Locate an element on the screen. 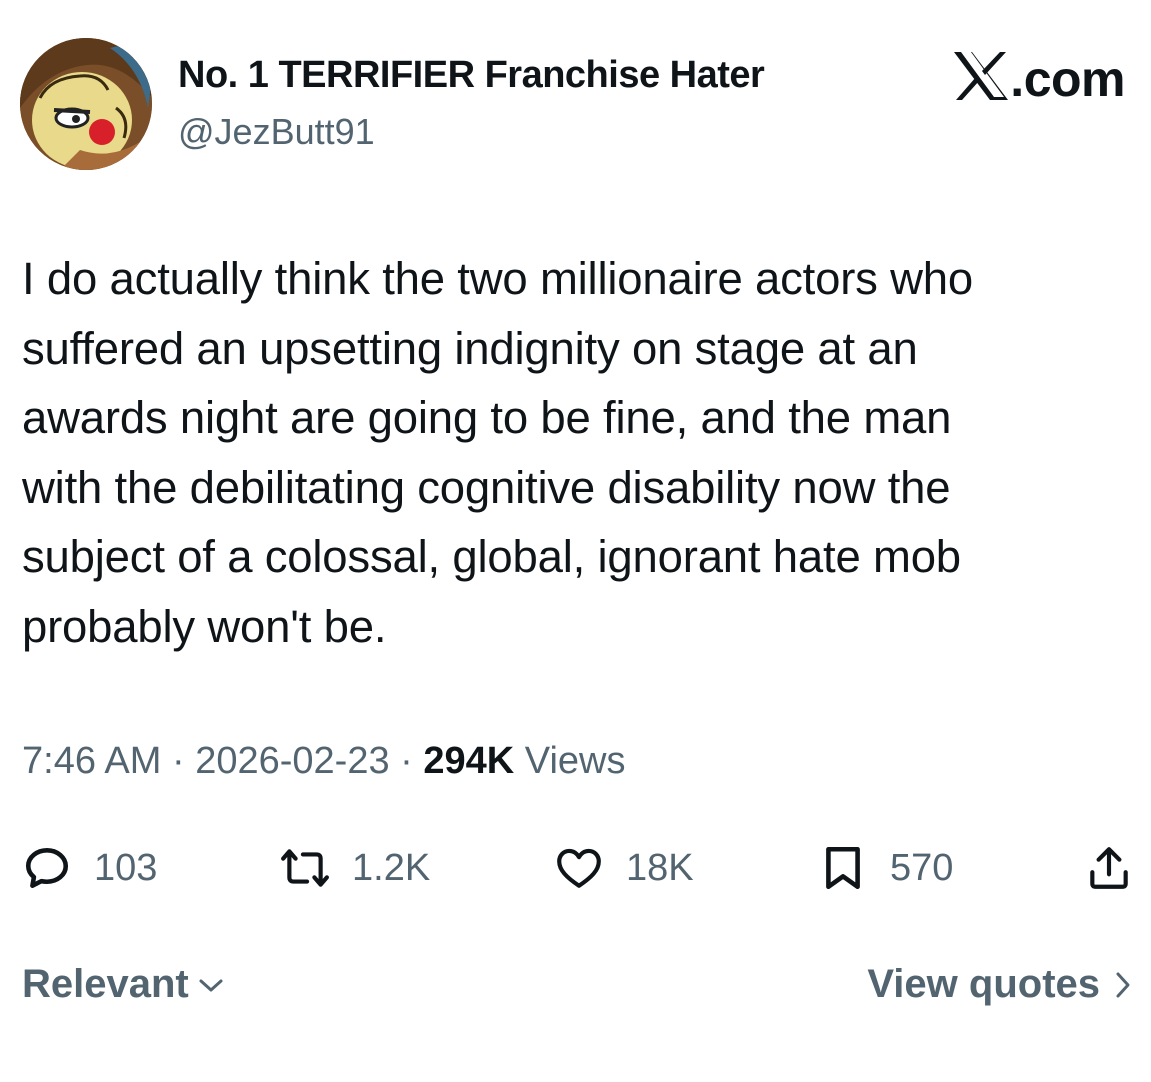 The height and width of the screenshot is (1082, 1151). avatar is located at coordinates (86, 104).